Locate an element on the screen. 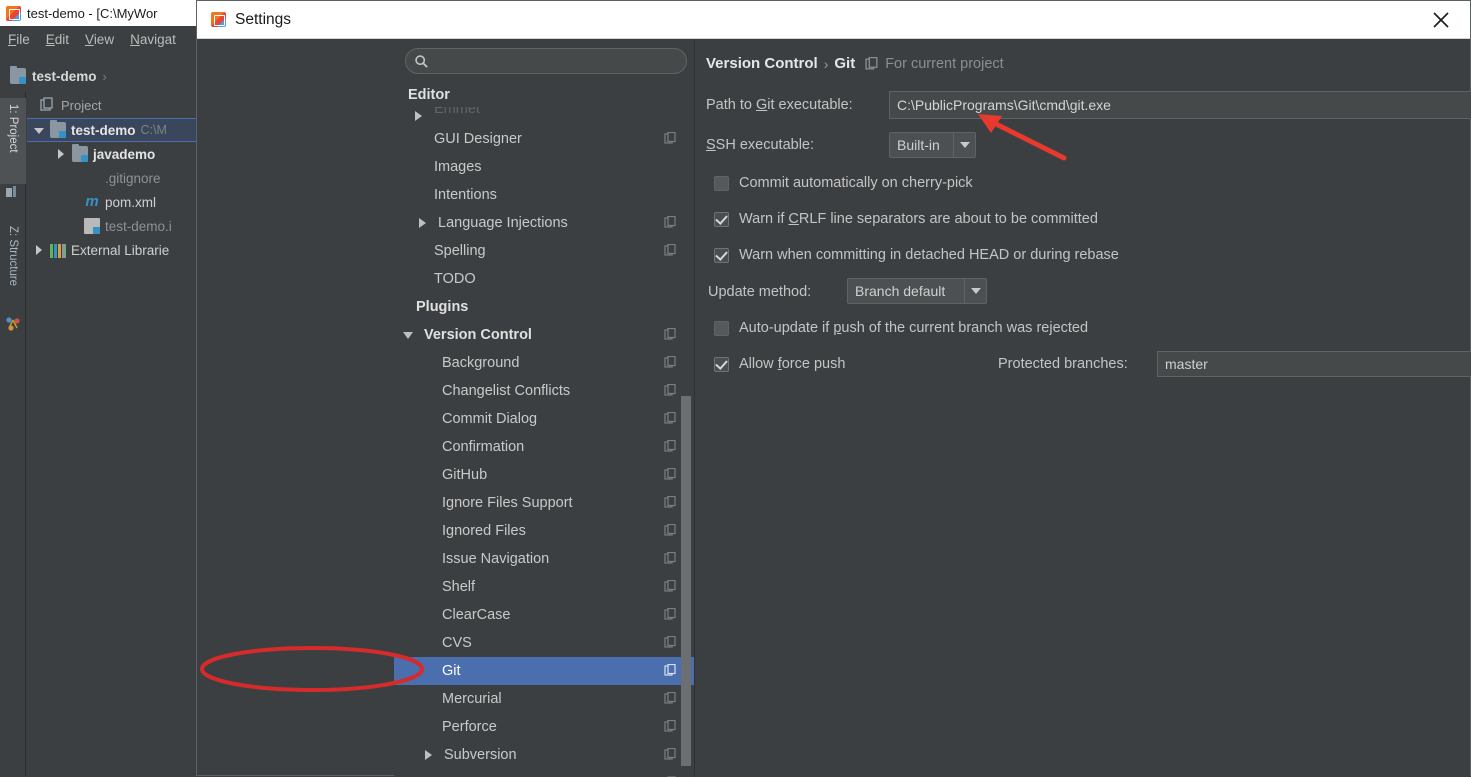 The image size is (1471, 777). checkbox-allow-force-push: Allow force push is located at coordinates (779, 364).